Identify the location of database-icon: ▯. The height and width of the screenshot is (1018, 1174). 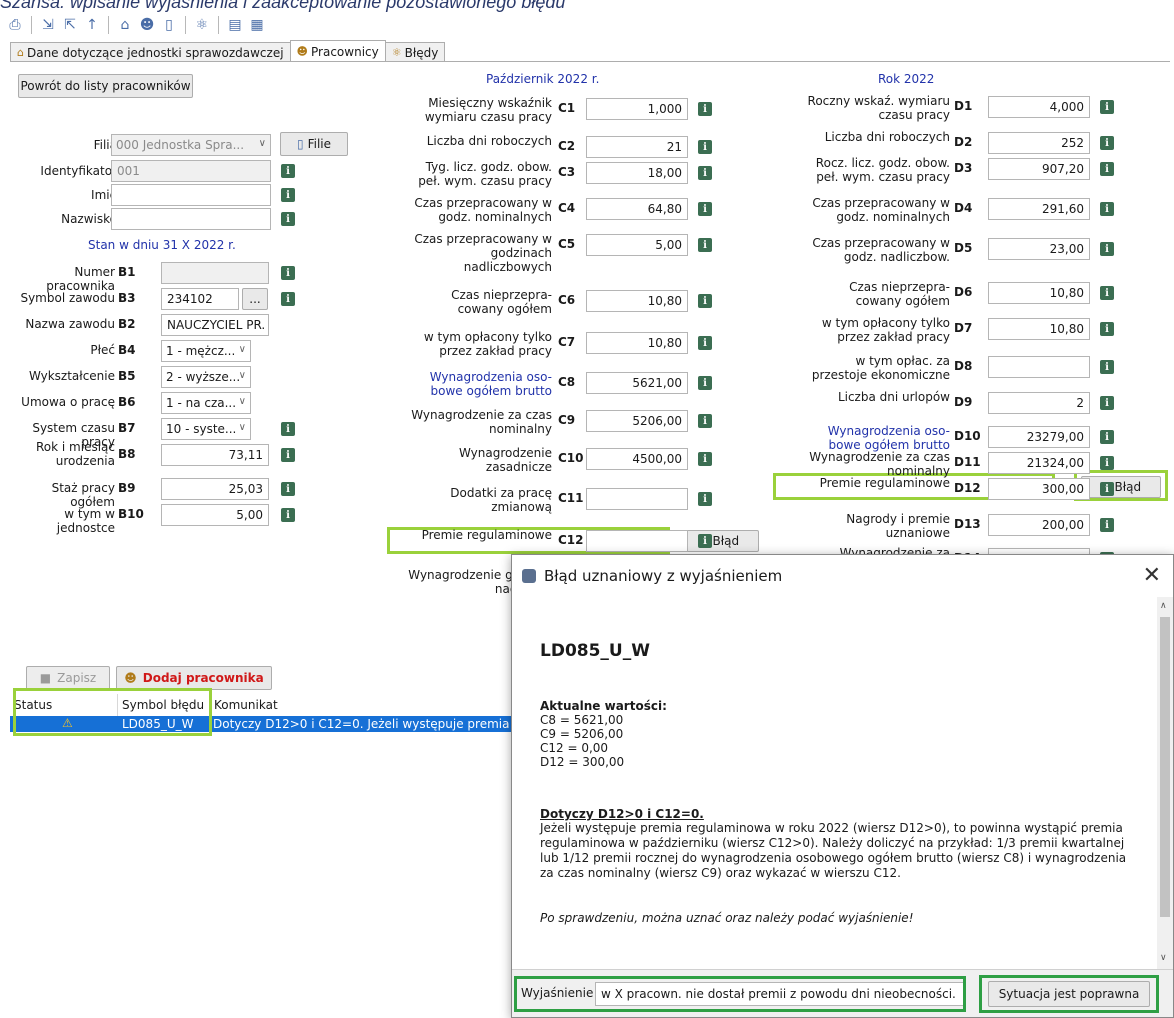
(169, 25).